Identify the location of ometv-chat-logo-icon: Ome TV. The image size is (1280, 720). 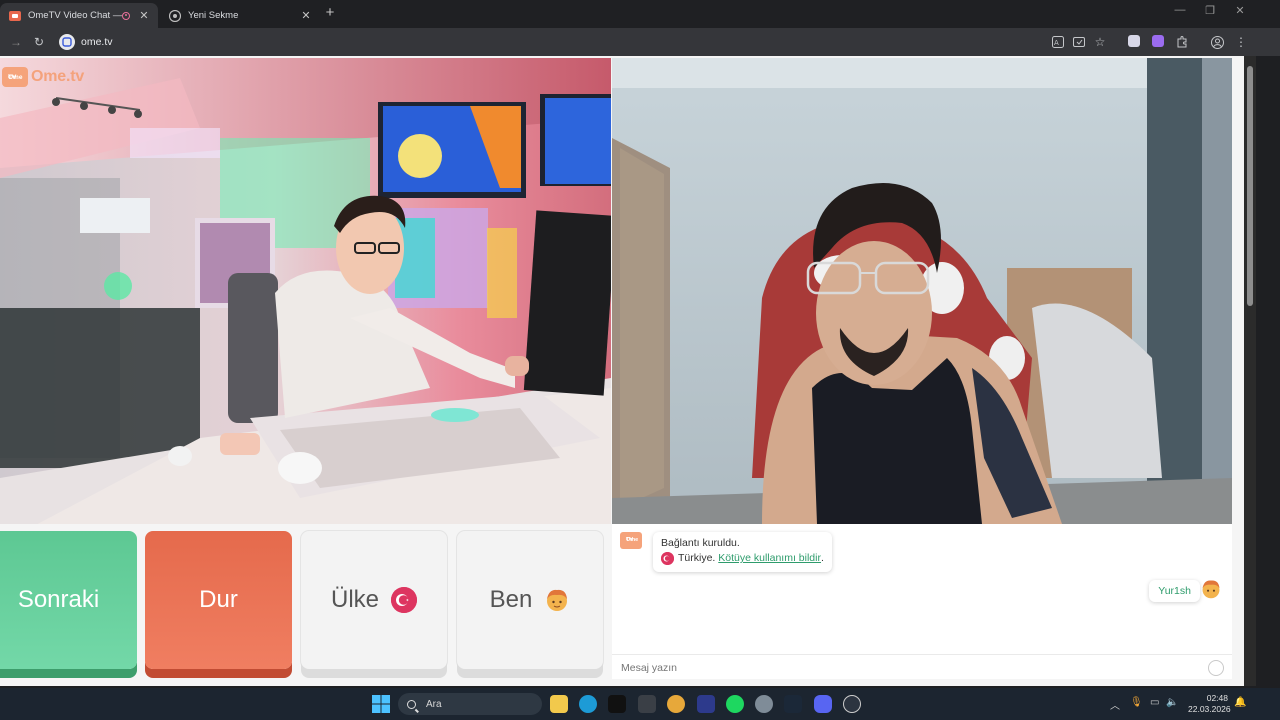
(631, 540).